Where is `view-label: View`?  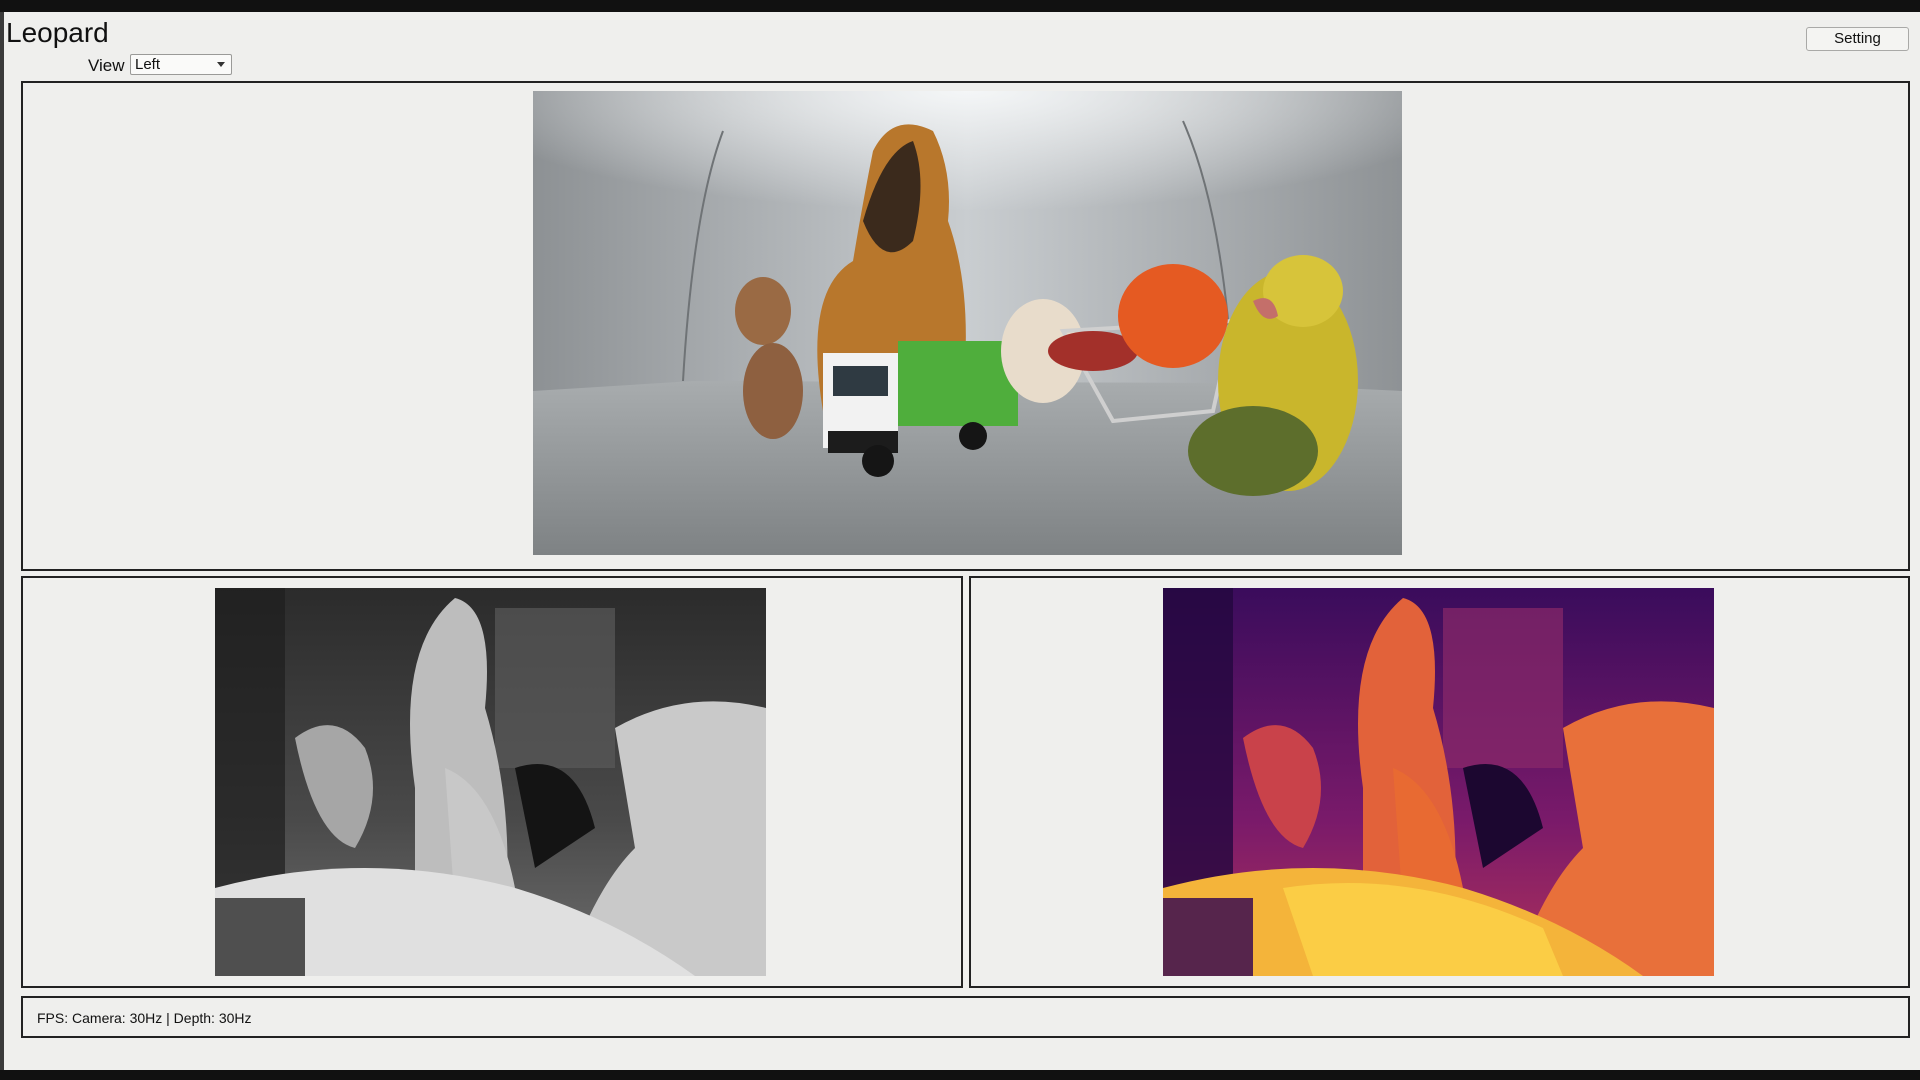 view-label: View is located at coordinates (106, 65).